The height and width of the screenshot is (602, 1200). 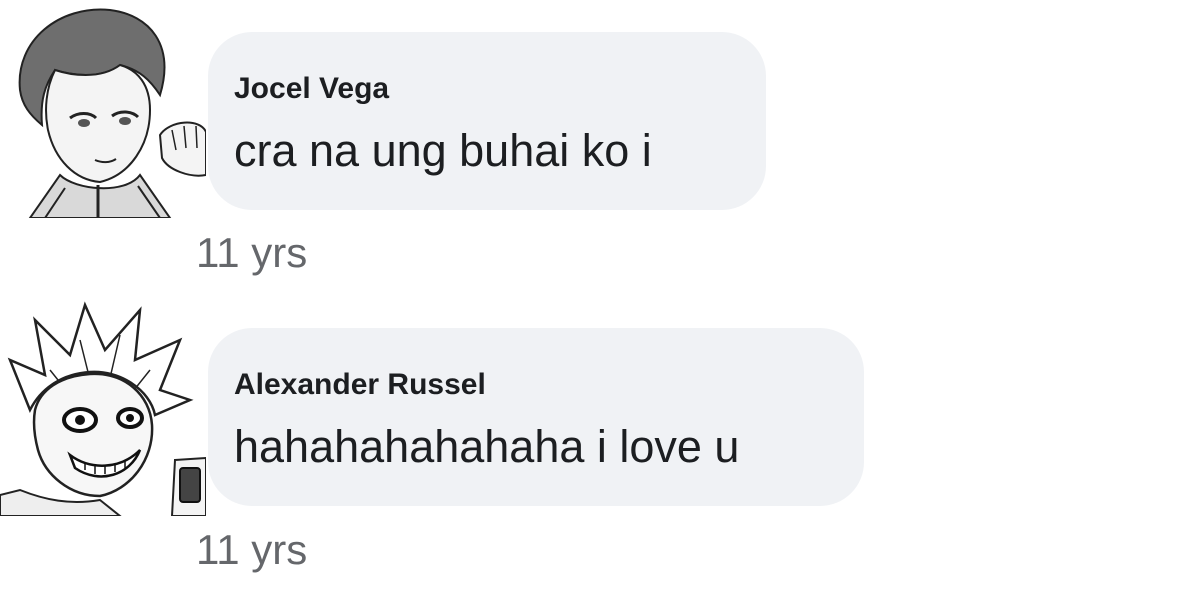 What do you see at coordinates (311, 89) in the screenshot?
I see `comment-author: Jocel Vega` at bounding box center [311, 89].